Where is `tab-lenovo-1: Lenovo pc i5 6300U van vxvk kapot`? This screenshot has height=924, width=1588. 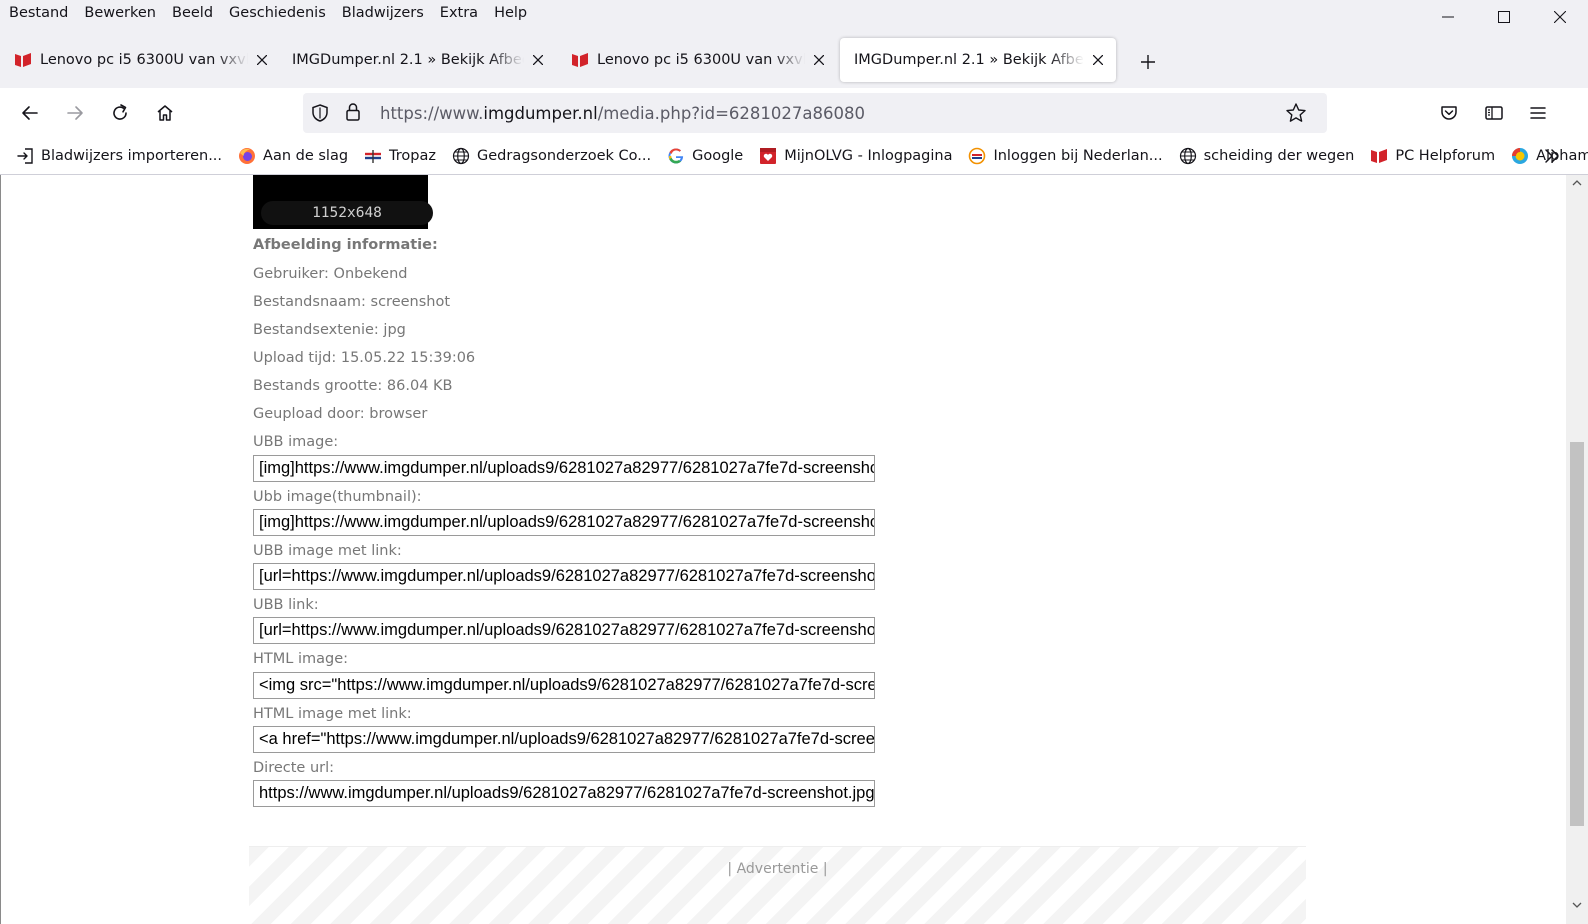
tab-lenovo-1: Lenovo pc i5 6300U van vxvk kapot is located at coordinates (140, 60).